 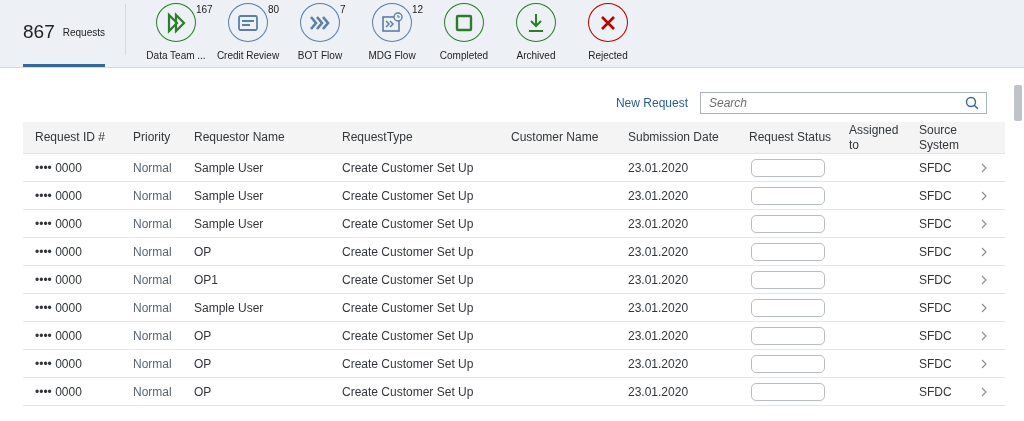 I want to click on count-label: 12, so click(x=418, y=10).